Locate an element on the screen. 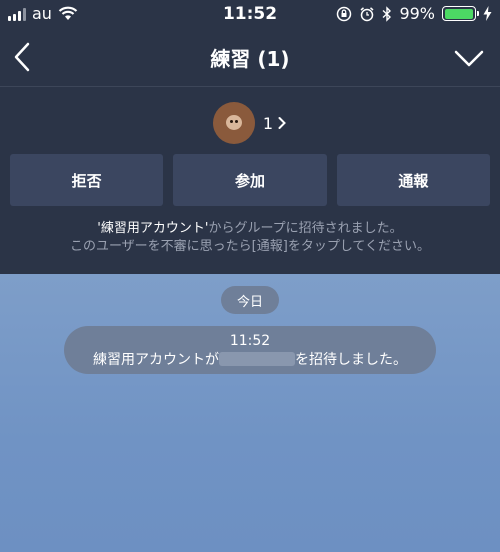  date-separator: 今日 is located at coordinates (250, 300).